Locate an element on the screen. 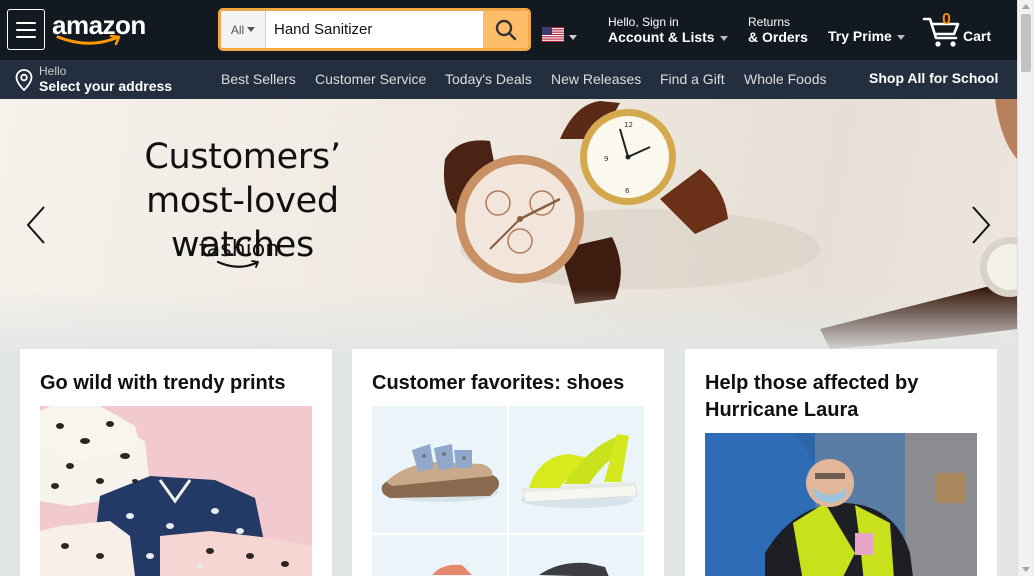  chevron-right-icon is located at coordinates (981, 225).